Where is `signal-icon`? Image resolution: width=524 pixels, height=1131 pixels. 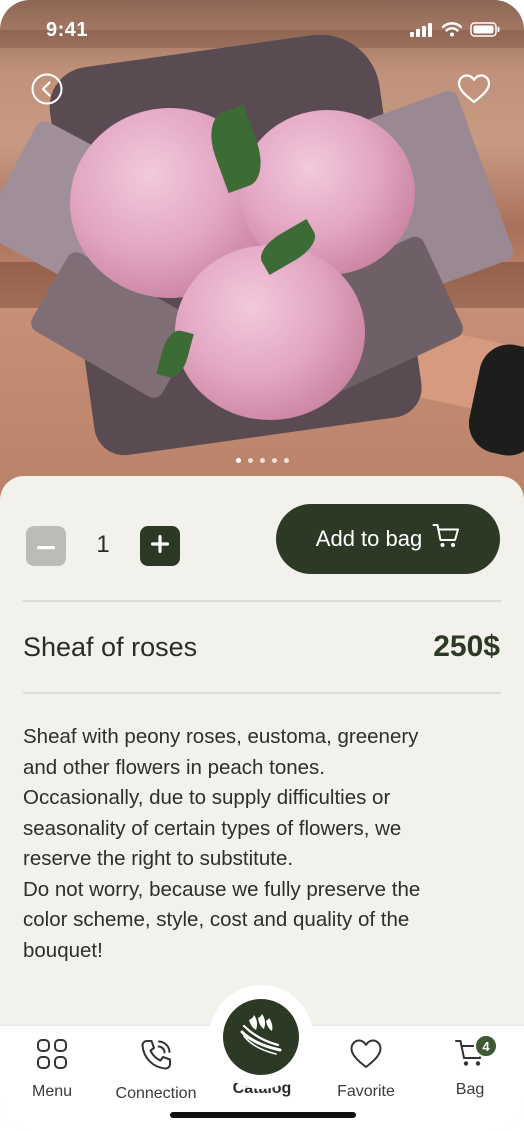 signal-icon is located at coordinates (422, 32).